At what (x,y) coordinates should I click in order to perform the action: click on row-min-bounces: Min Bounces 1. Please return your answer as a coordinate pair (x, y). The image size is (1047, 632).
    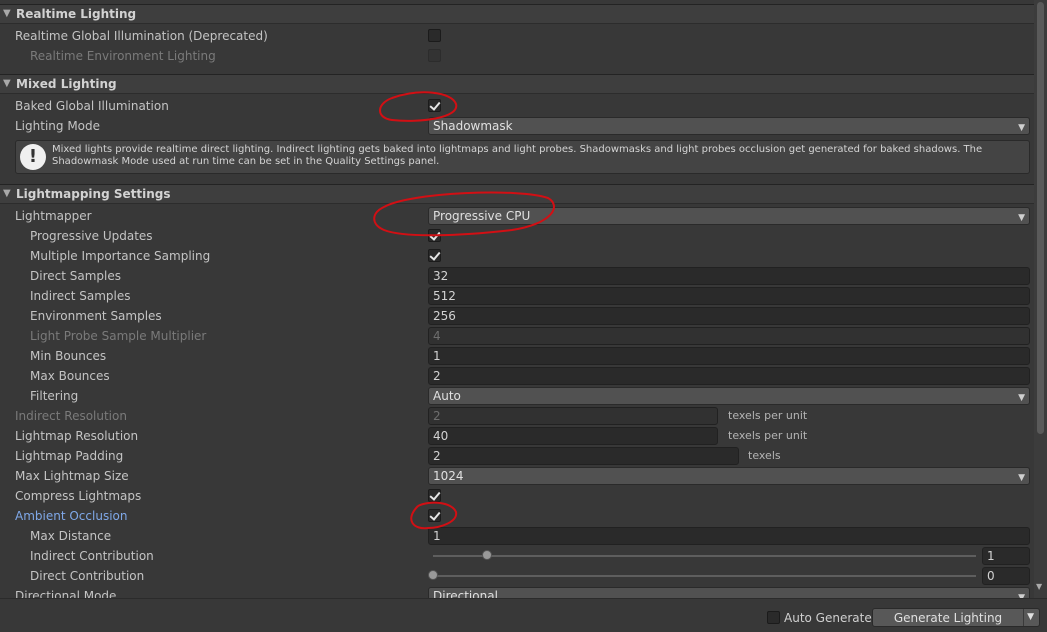
    Looking at the image, I should click on (517, 356).